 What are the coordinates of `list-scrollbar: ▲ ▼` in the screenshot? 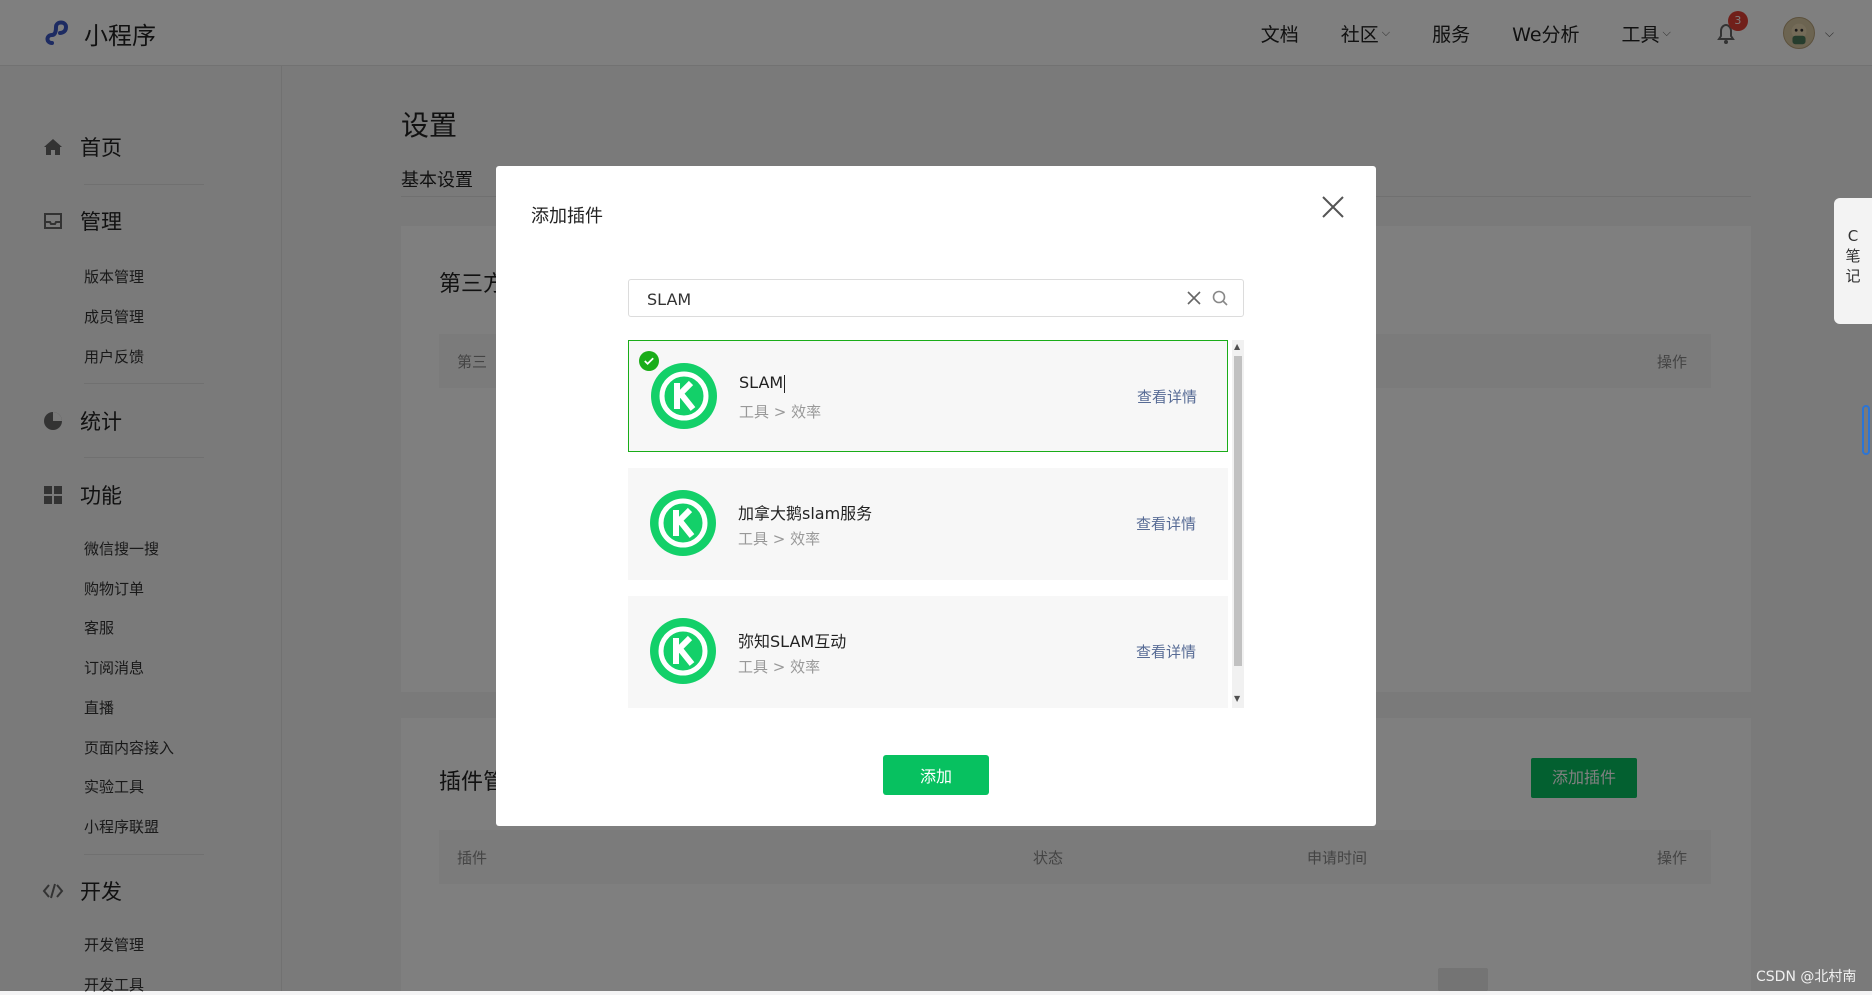 It's located at (1238, 524).